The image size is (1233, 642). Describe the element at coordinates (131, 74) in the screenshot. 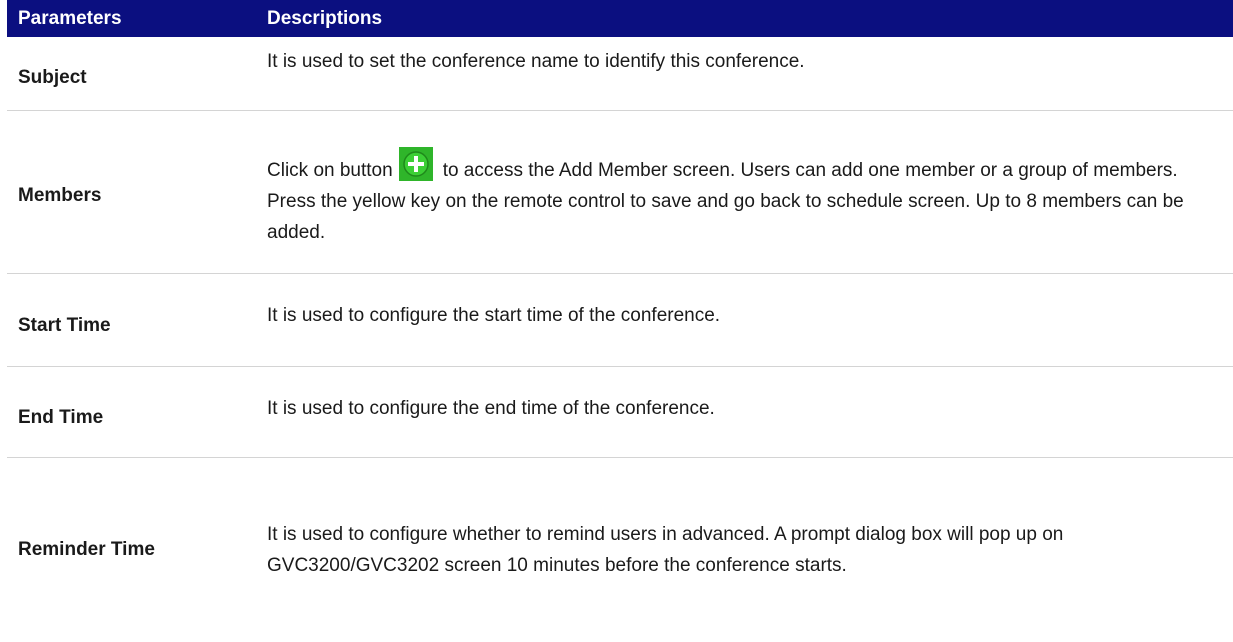

I see `param-name-subject: Subject` at that location.